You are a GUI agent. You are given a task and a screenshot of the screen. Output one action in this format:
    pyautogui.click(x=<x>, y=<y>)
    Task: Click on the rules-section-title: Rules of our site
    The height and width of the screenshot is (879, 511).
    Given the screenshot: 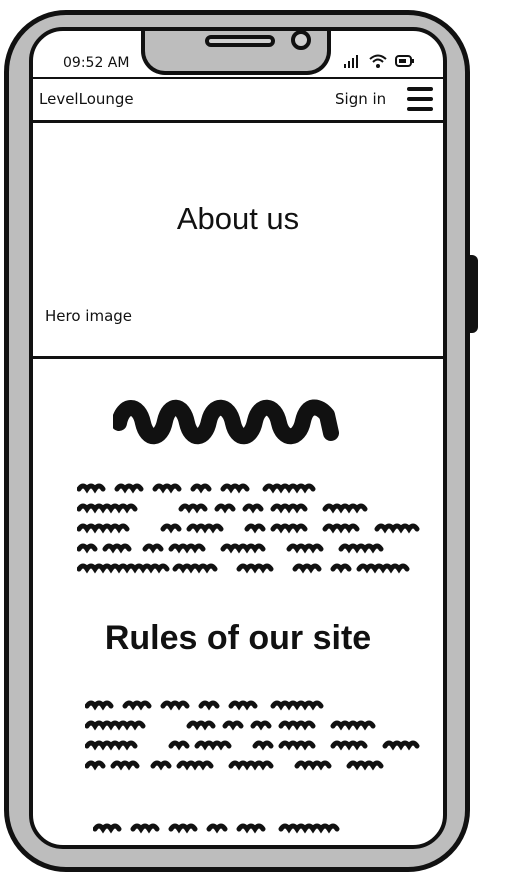 What is the action you would take?
    pyautogui.click(x=238, y=638)
    